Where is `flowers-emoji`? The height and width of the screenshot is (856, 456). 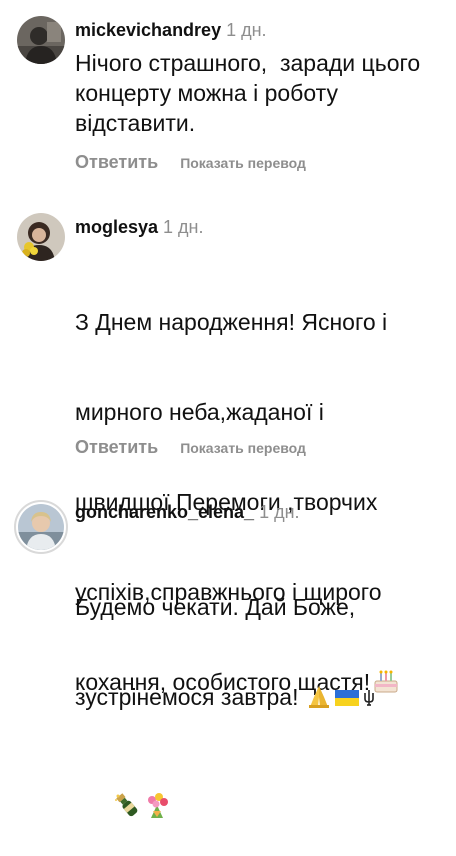
flowers-emoji is located at coordinates (157, 808).